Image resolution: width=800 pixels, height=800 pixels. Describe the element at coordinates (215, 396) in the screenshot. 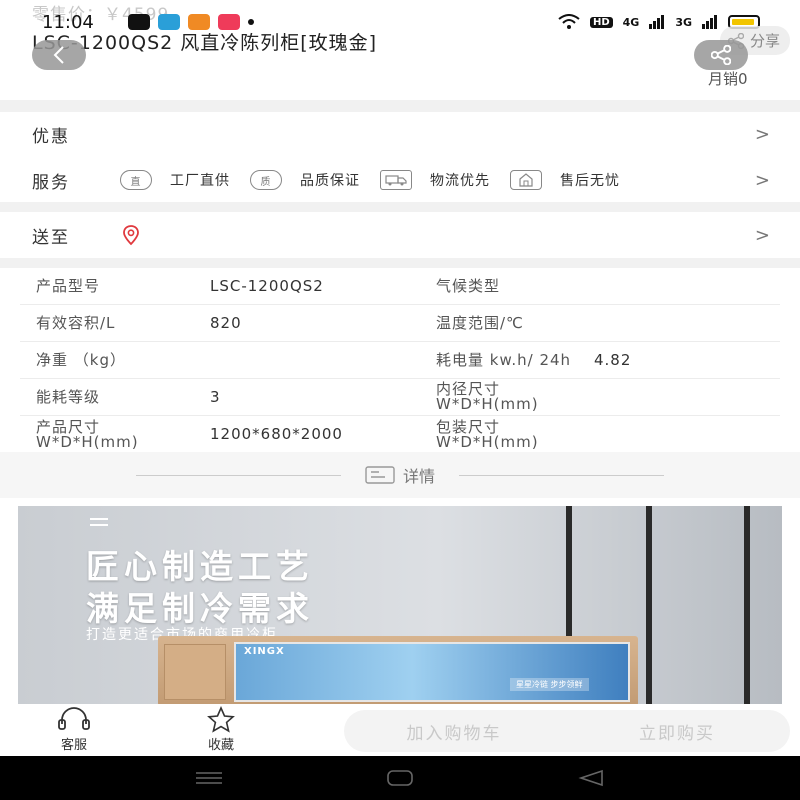

I see `spec-value: 3` at that location.